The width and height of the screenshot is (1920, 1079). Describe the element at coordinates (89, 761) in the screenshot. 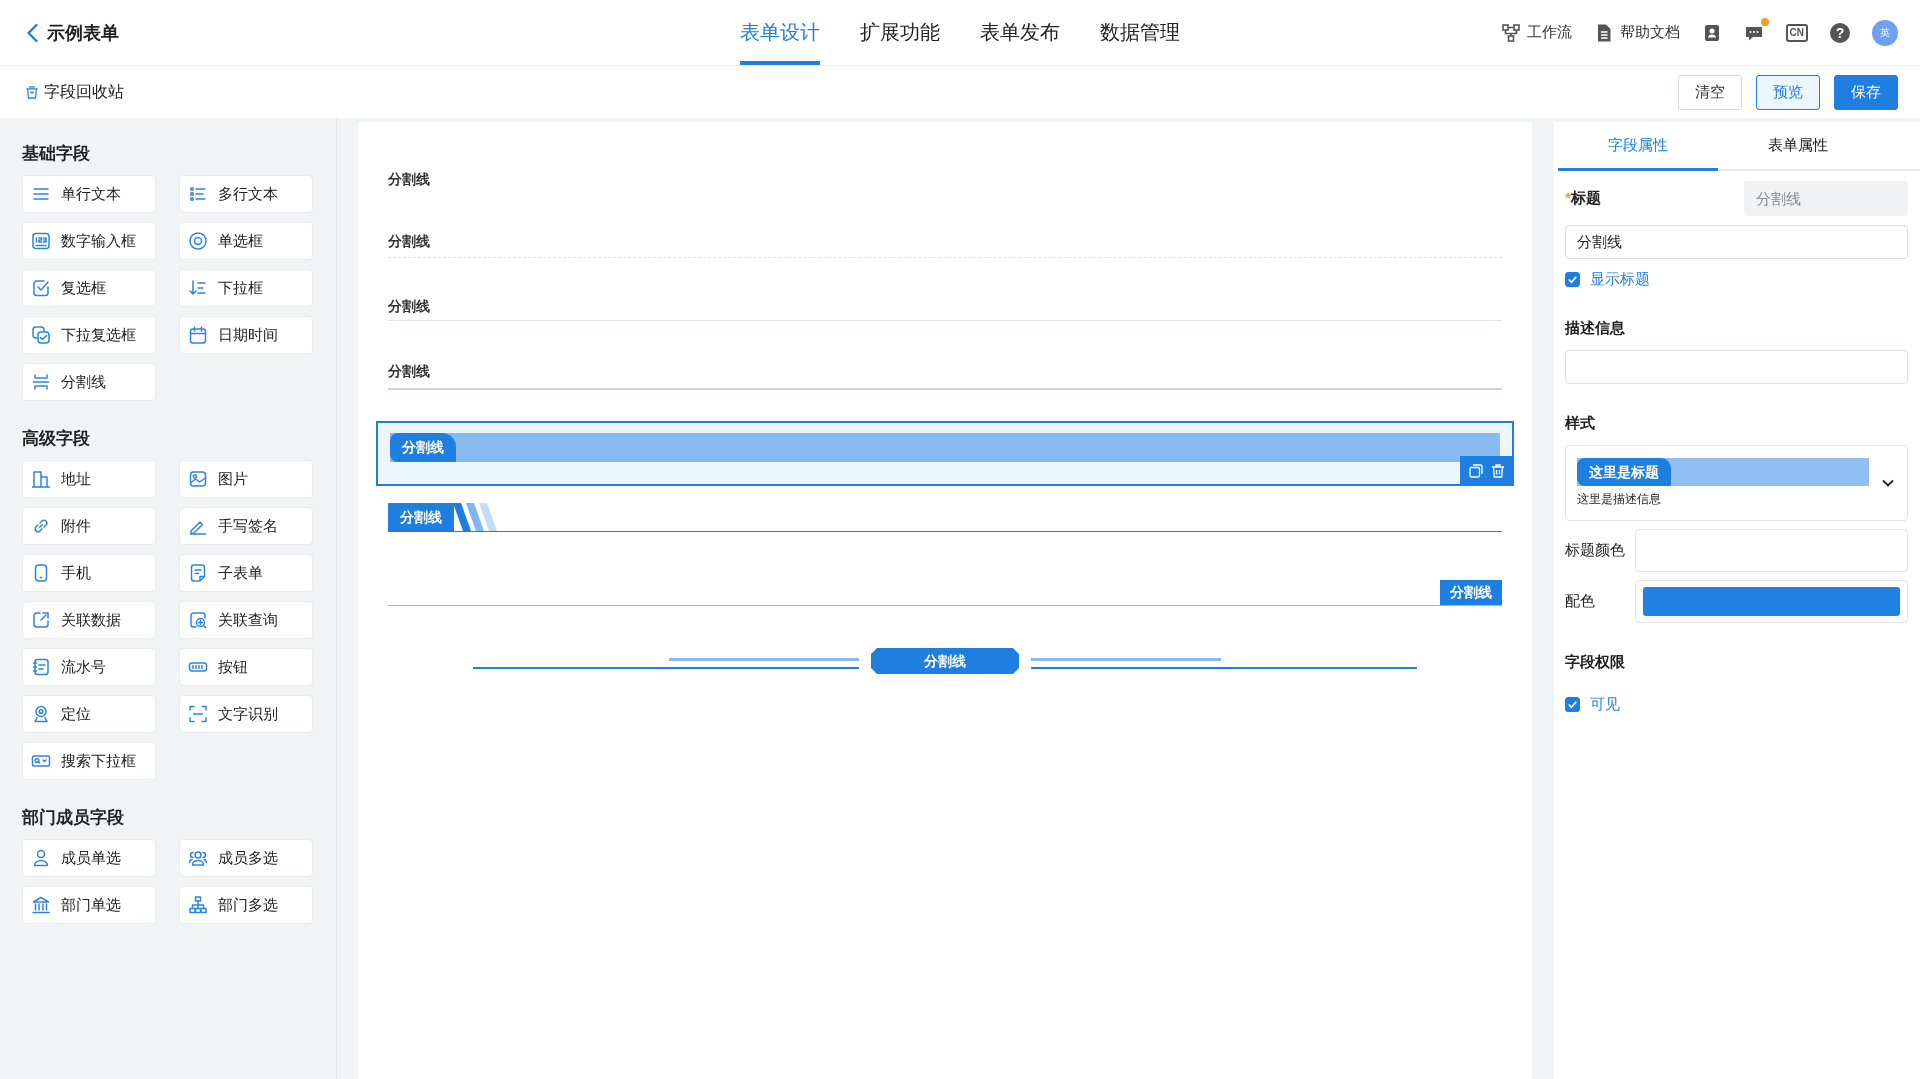

I see `field-item: 搜索下拉框` at that location.